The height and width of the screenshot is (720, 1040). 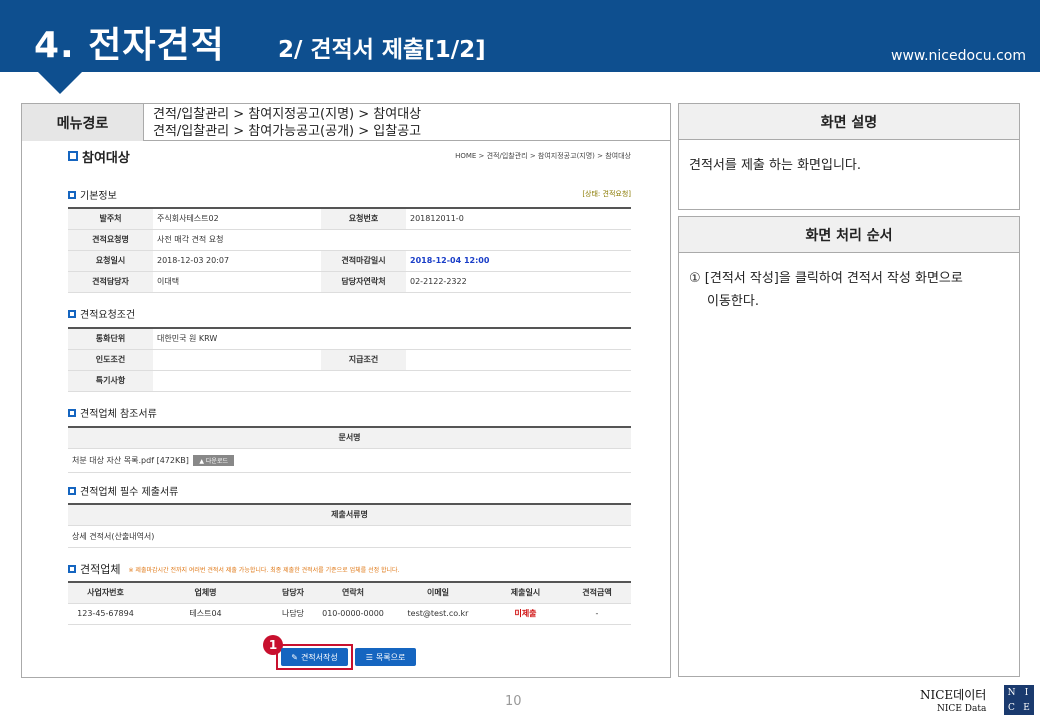 I want to click on brand-name: NICE데이터, so click(x=953, y=695).